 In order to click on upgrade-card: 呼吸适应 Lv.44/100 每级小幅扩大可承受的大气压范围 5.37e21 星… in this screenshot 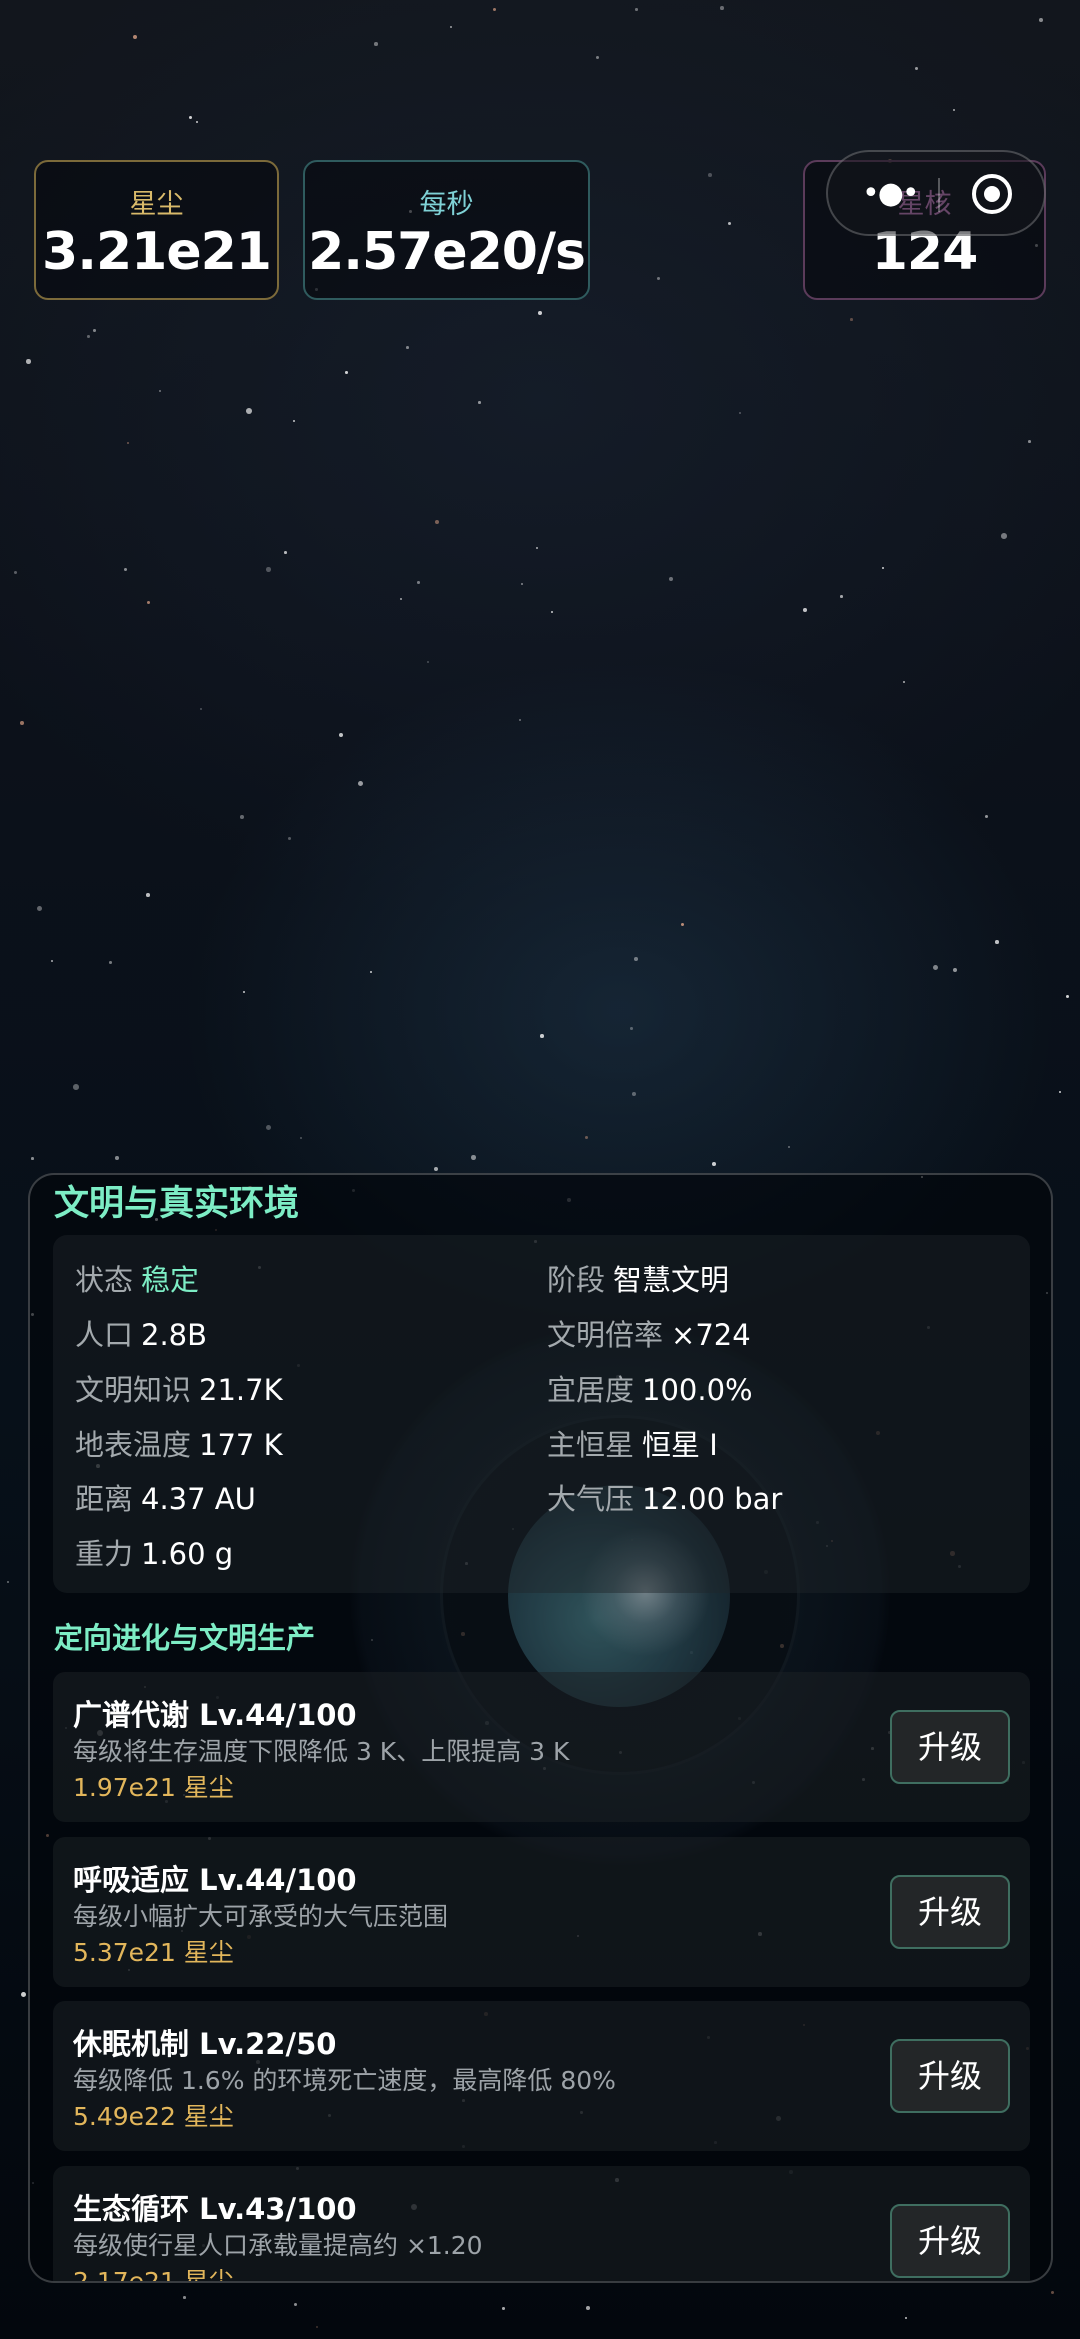, I will do `click(541, 1912)`.